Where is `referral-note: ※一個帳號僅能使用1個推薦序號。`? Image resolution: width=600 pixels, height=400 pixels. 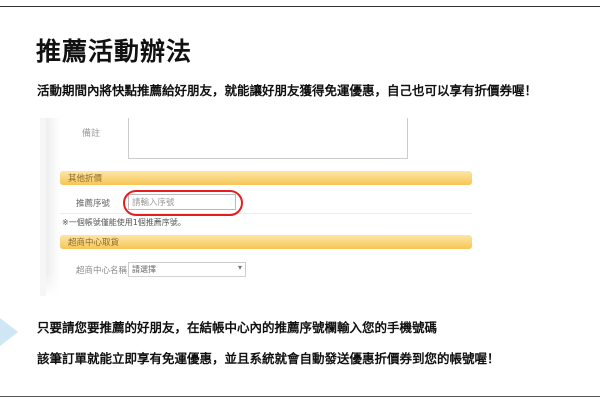 referral-note: ※一個帳號僅能使用1個推薦序號。 is located at coordinates (124, 222).